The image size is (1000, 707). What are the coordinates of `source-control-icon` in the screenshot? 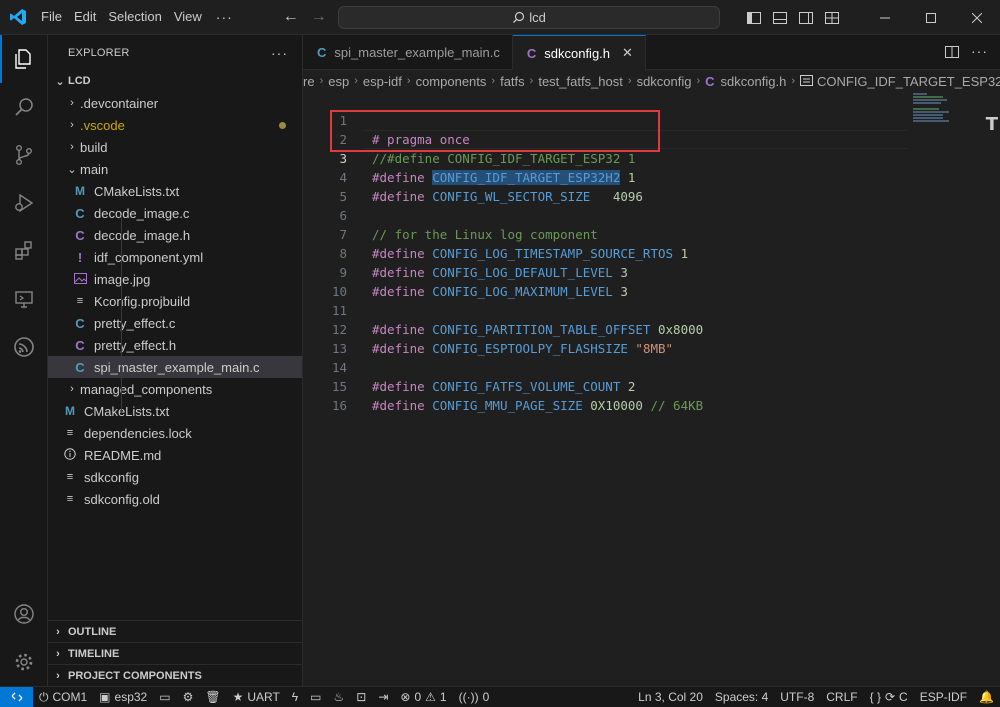 It's located at (24, 155).